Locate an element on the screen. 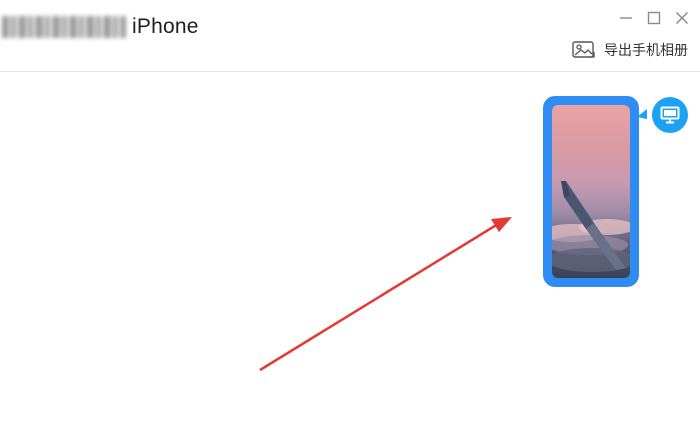  blurred-device-owner is located at coordinates (64, 27).